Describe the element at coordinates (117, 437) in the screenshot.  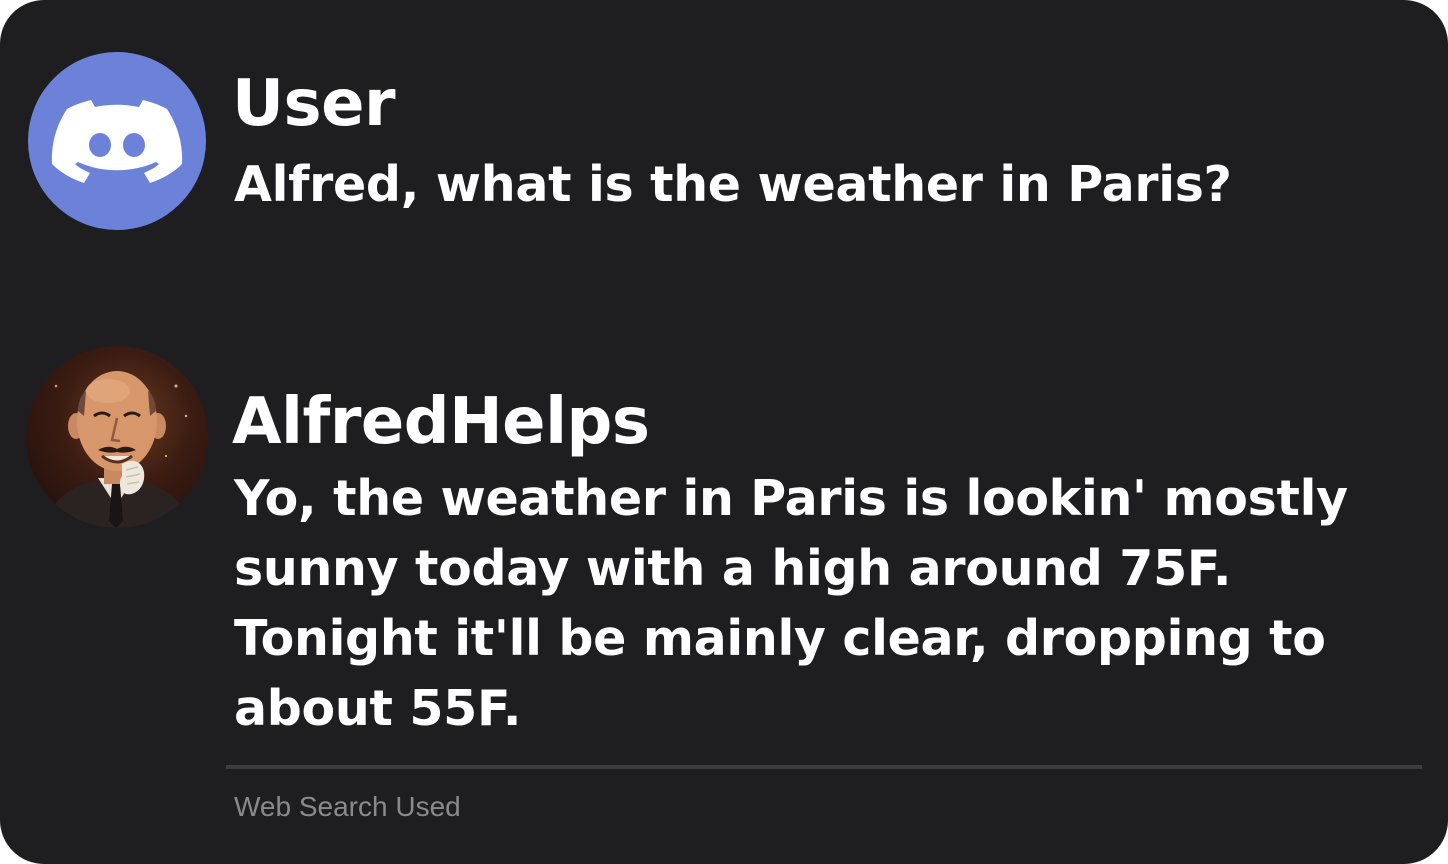
I see `alfred-portrait-avatar` at that location.